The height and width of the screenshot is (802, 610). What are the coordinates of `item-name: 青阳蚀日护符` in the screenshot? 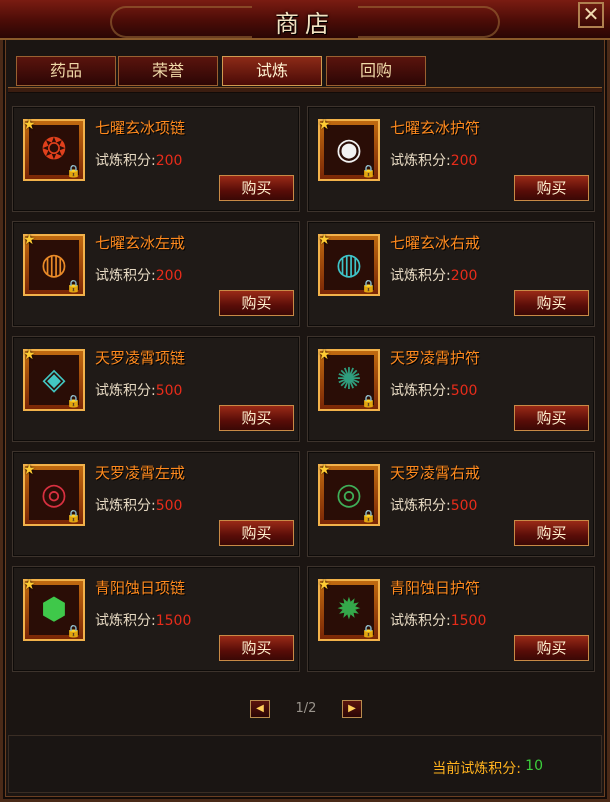 It's located at (435, 588).